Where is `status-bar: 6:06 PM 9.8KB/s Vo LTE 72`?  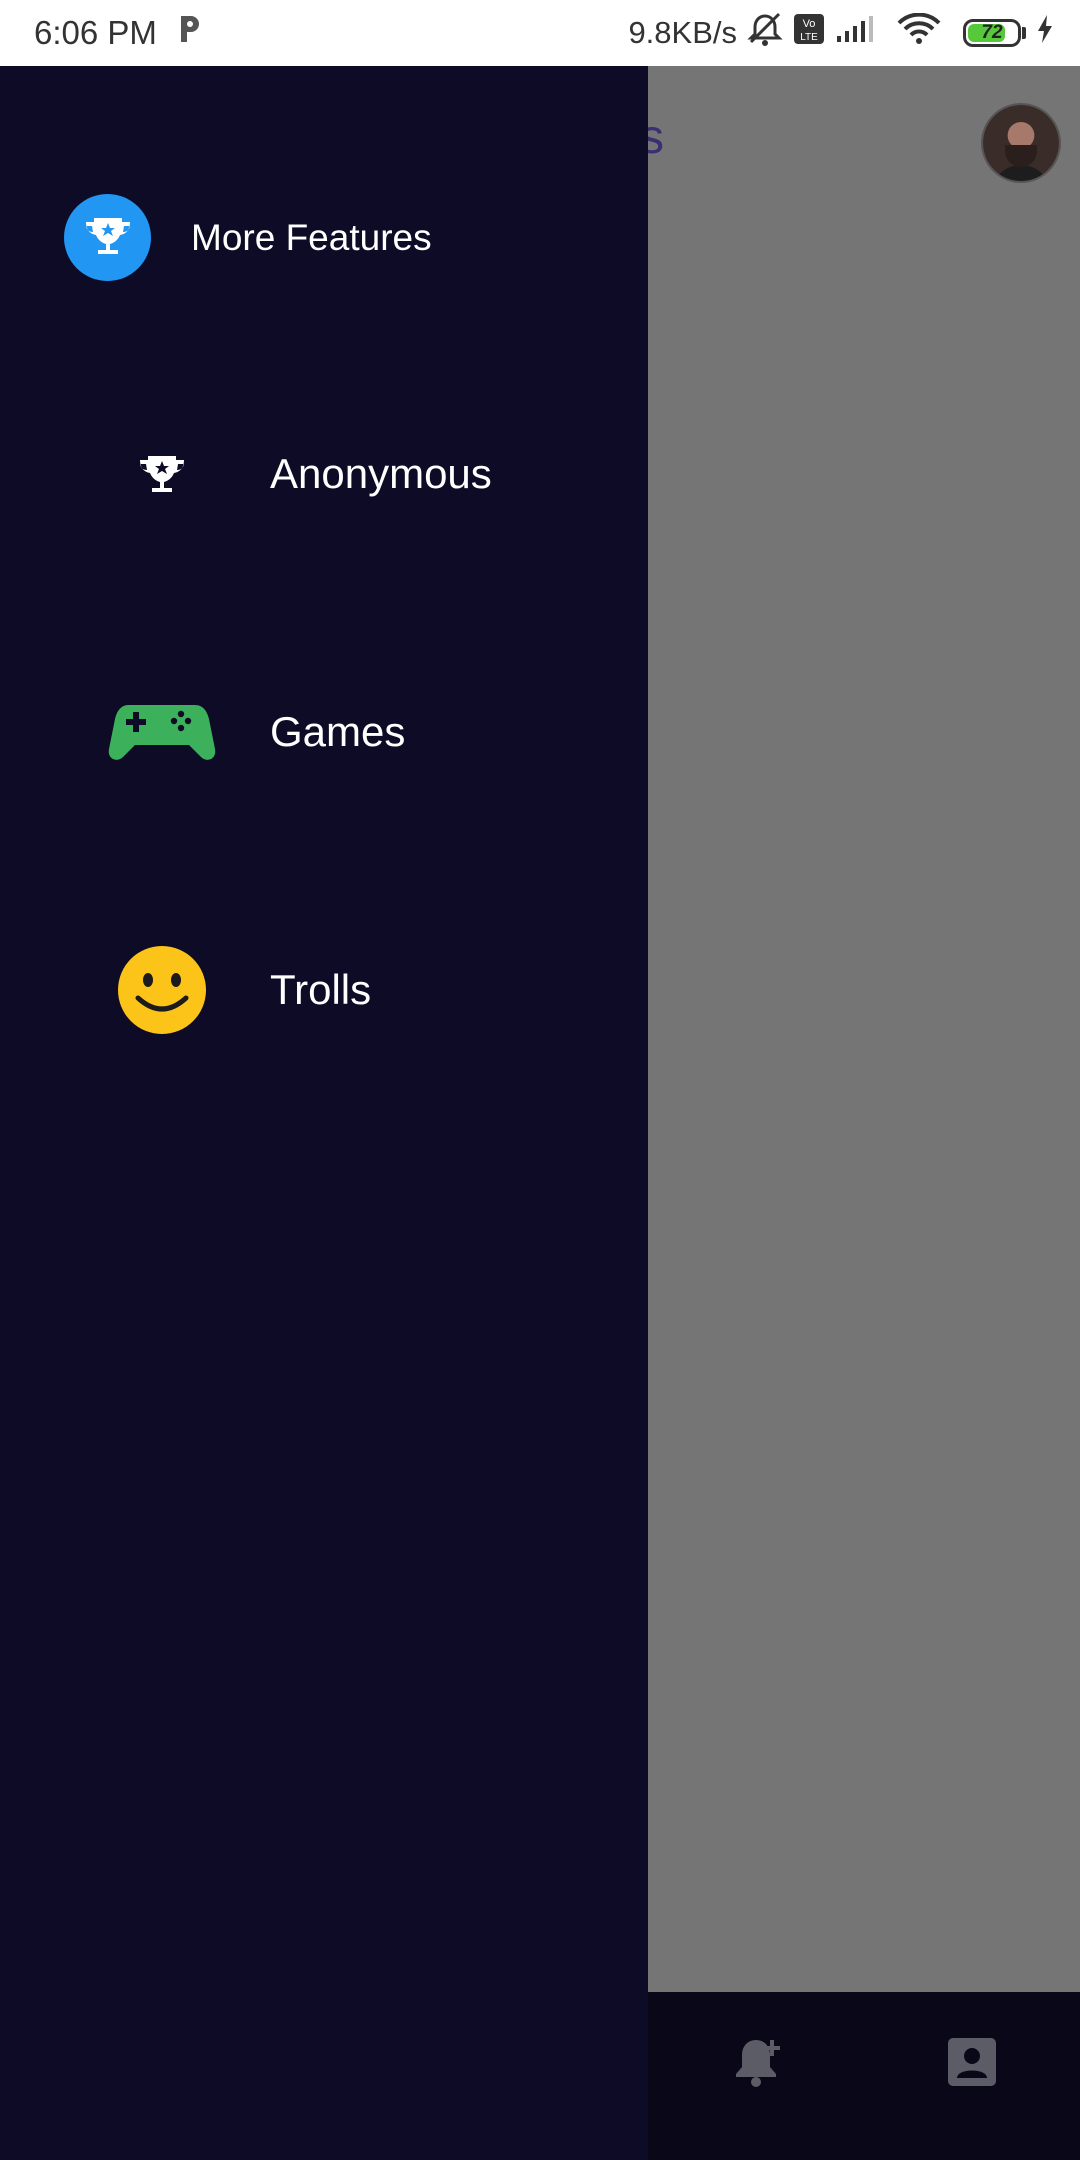
status-bar: 6:06 PM 9.8KB/s Vo LTE 72 is located at coordinates (540, 33).